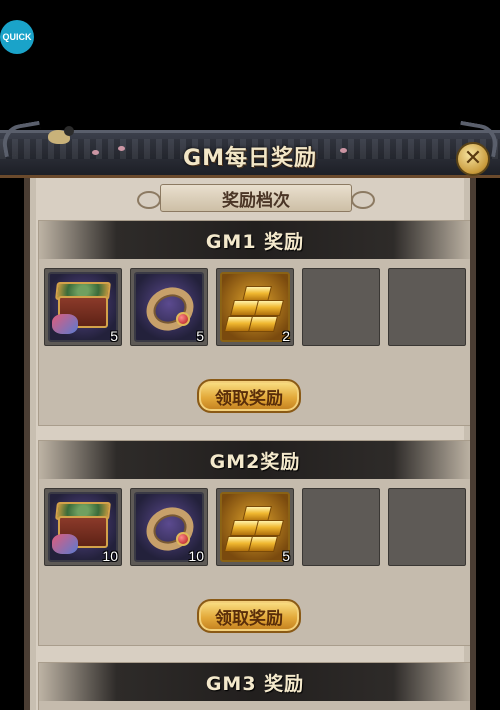  What do you see at coordinates (250, 158) in the screenshot?
I see `window-title: GM每日奖励` at bounding box center [250, 158].